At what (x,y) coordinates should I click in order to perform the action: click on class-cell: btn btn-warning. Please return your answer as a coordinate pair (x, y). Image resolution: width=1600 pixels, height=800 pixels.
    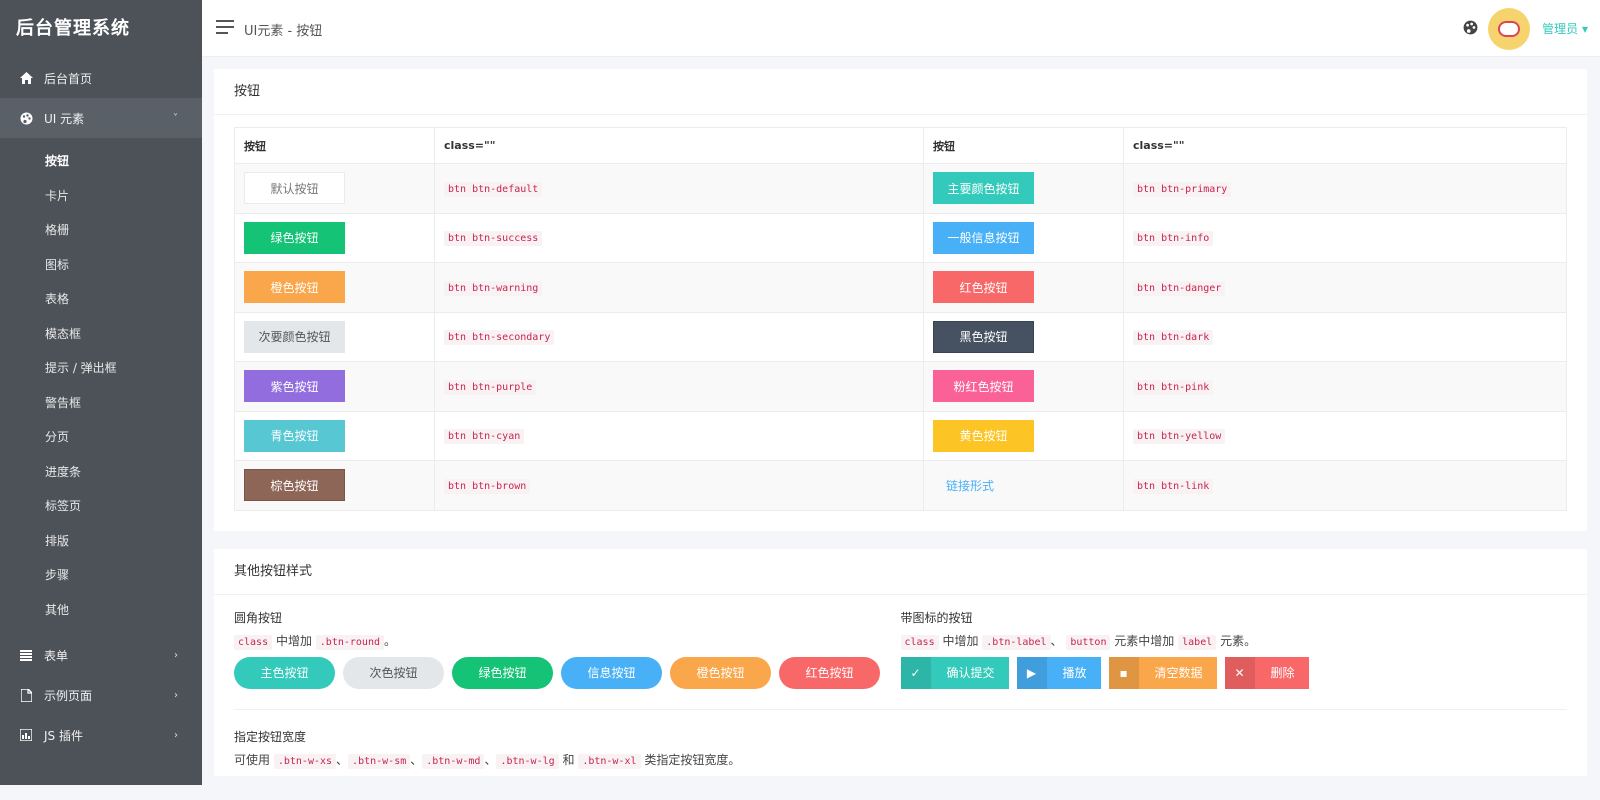
    Looking at the image, I should click on (679, 287).